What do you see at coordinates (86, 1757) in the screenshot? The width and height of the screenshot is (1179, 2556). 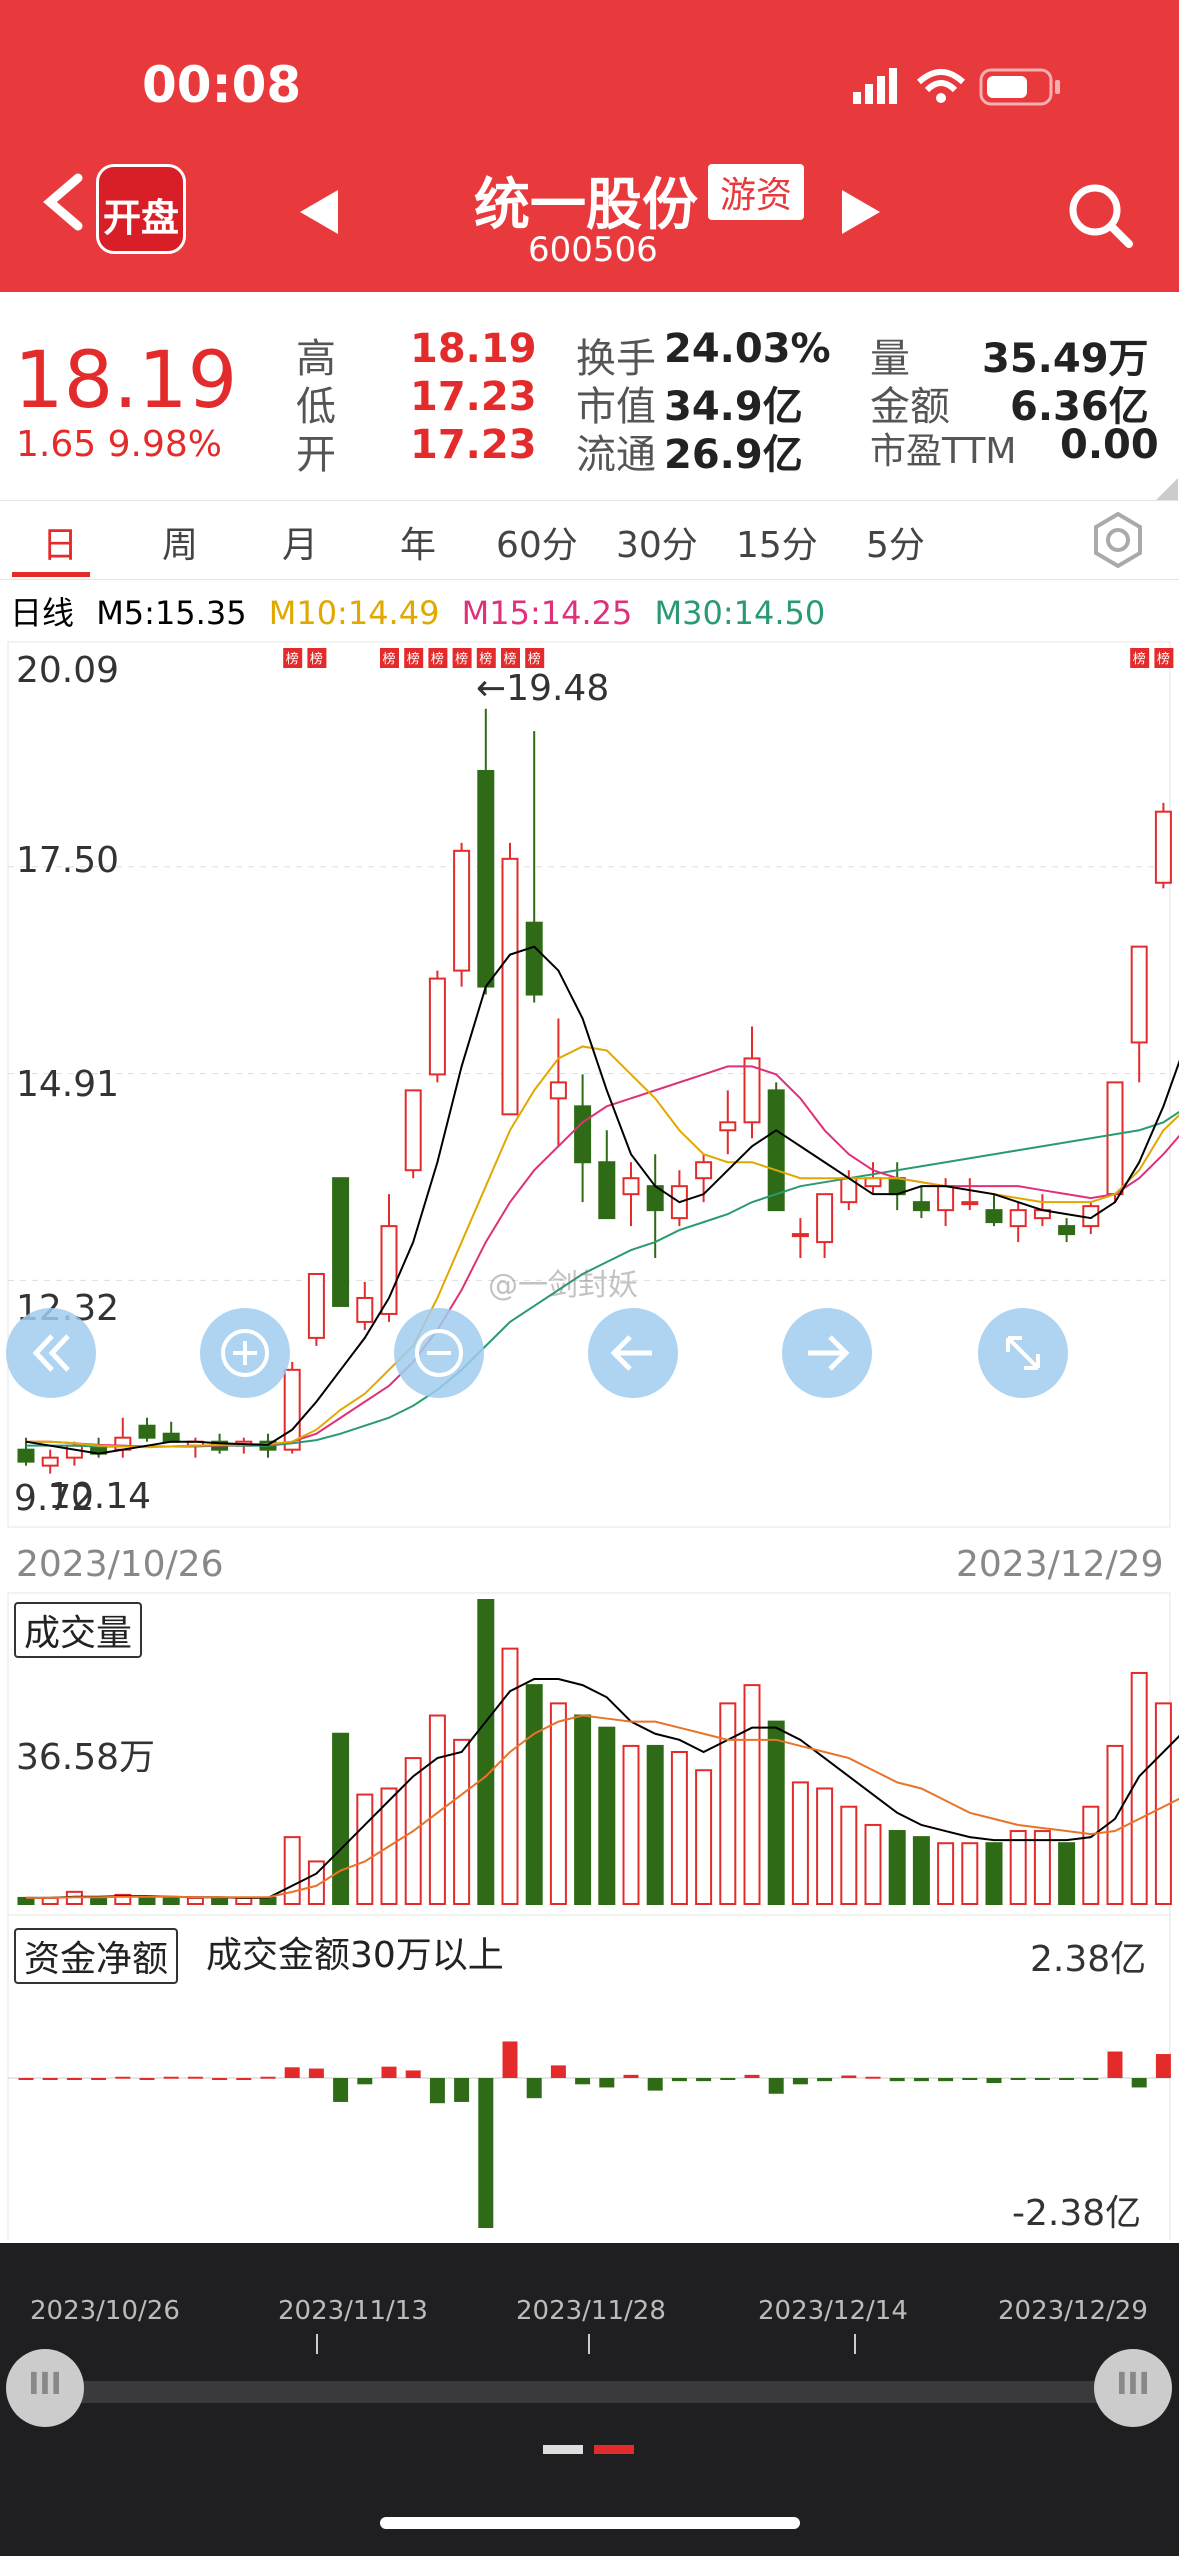 I see `volume-tick: 36.58万` at bounding box center [86, 1757].